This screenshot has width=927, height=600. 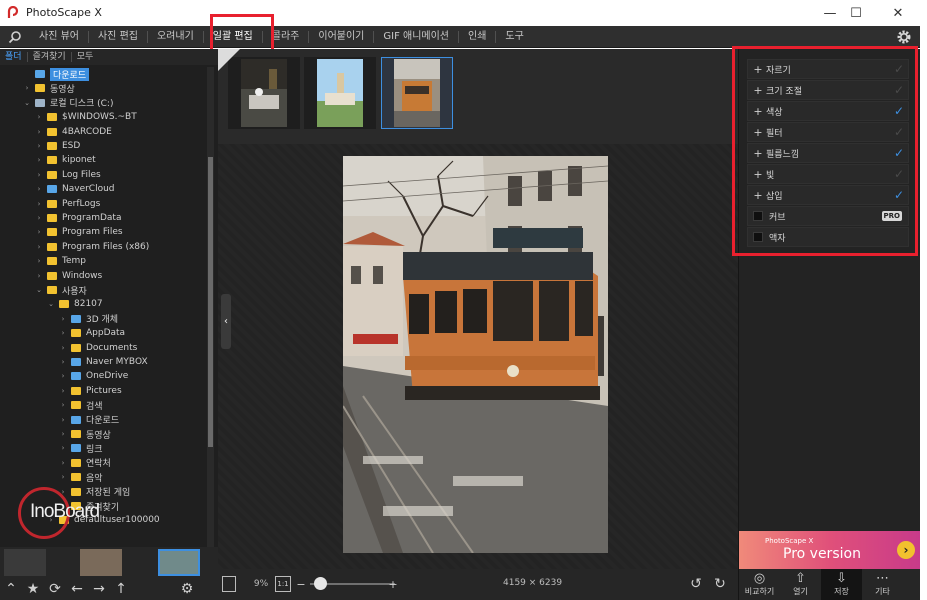 I want to click on pro-version-banner: PhotoScape X Pro version ›, so click(x=830, y=550).